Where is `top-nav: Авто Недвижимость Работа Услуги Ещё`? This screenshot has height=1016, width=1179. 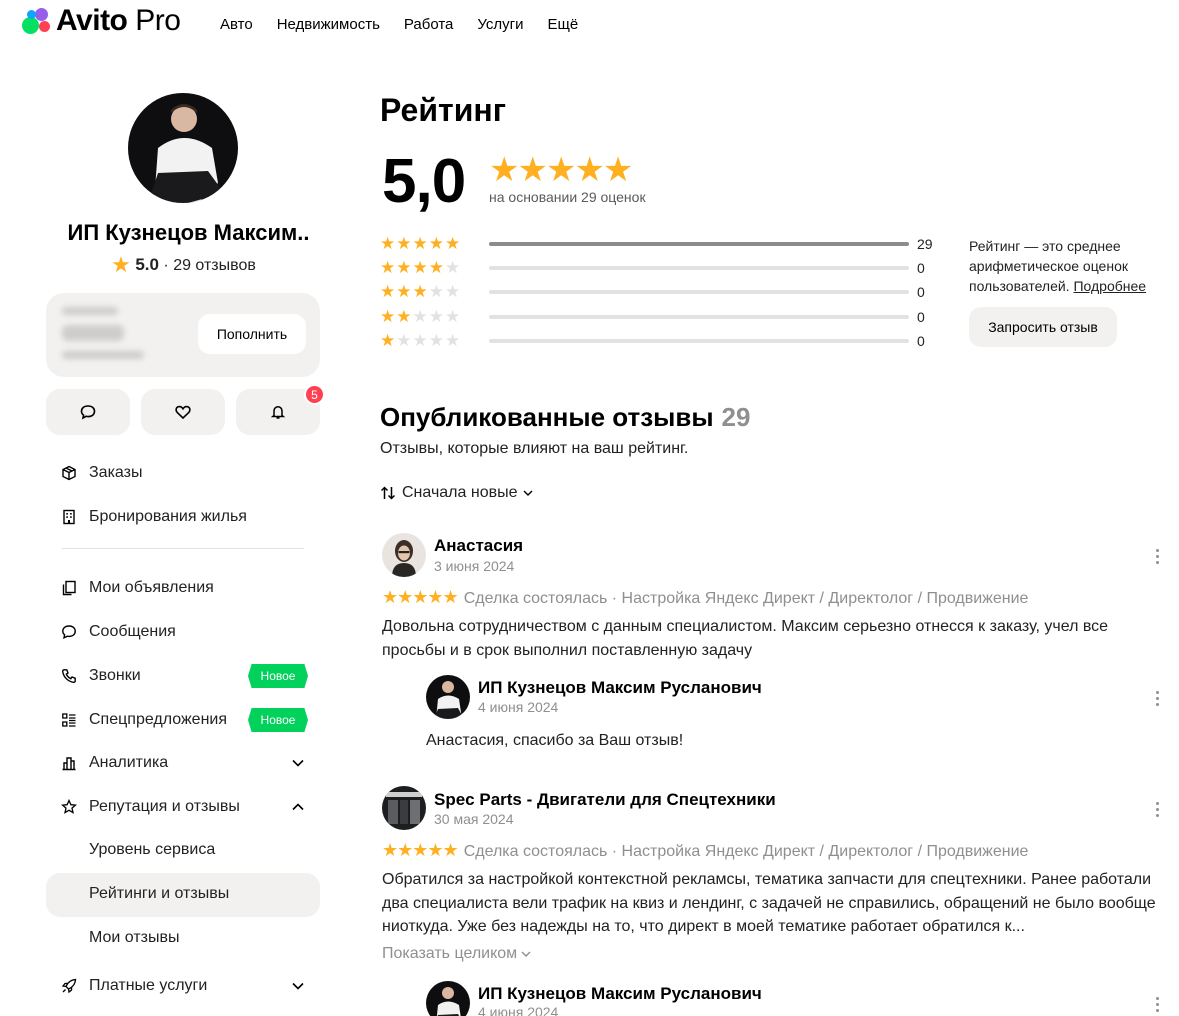
top-nav: Авто Недвижимость Работа Услуги Ещё is located at coordinates (399, 24).